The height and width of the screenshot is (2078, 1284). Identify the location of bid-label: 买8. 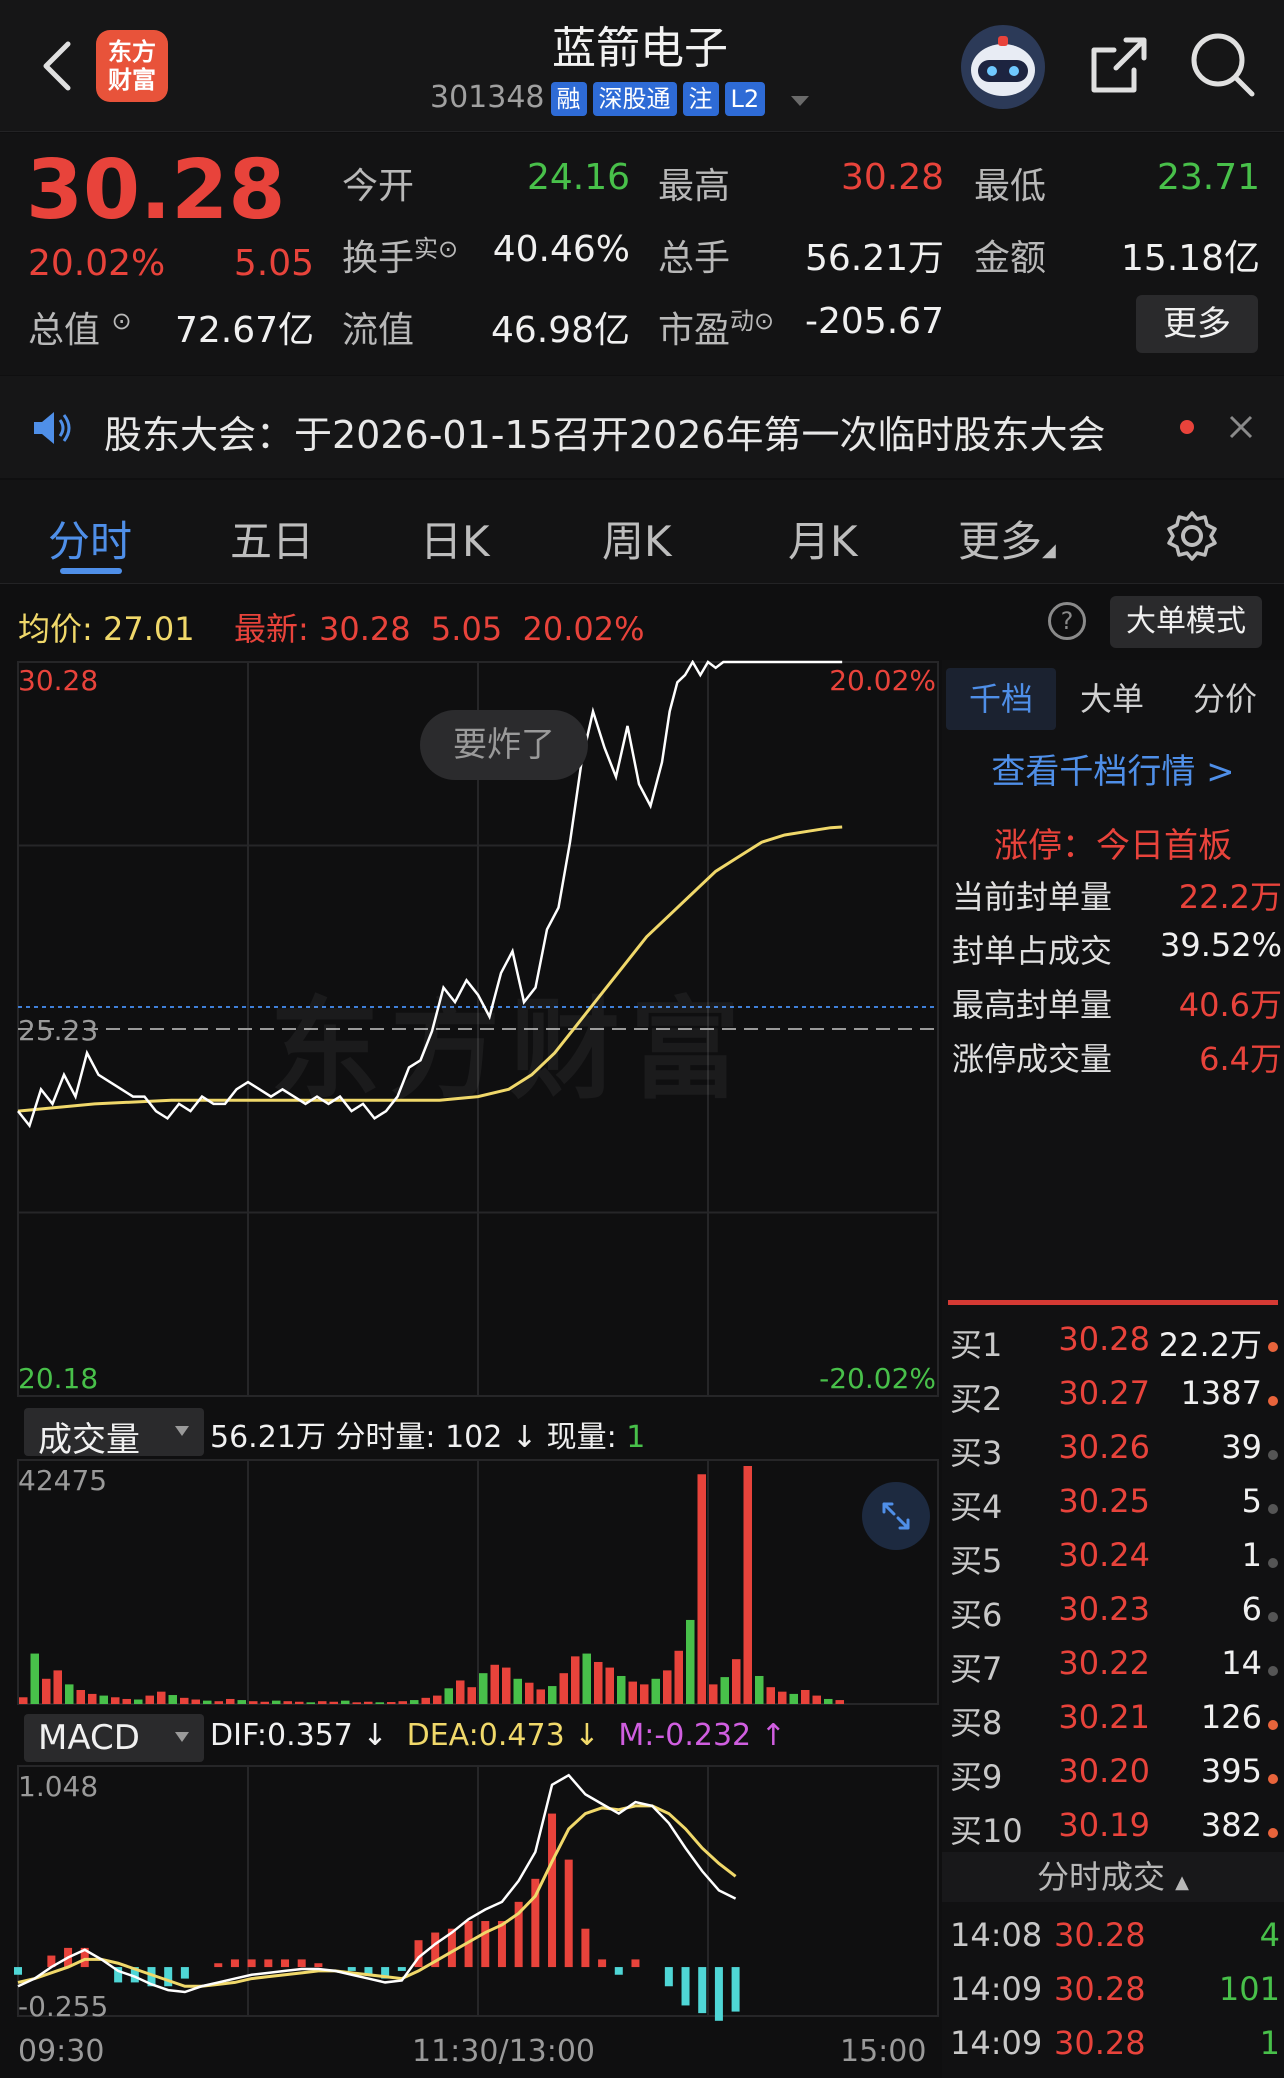
(976, 1723).